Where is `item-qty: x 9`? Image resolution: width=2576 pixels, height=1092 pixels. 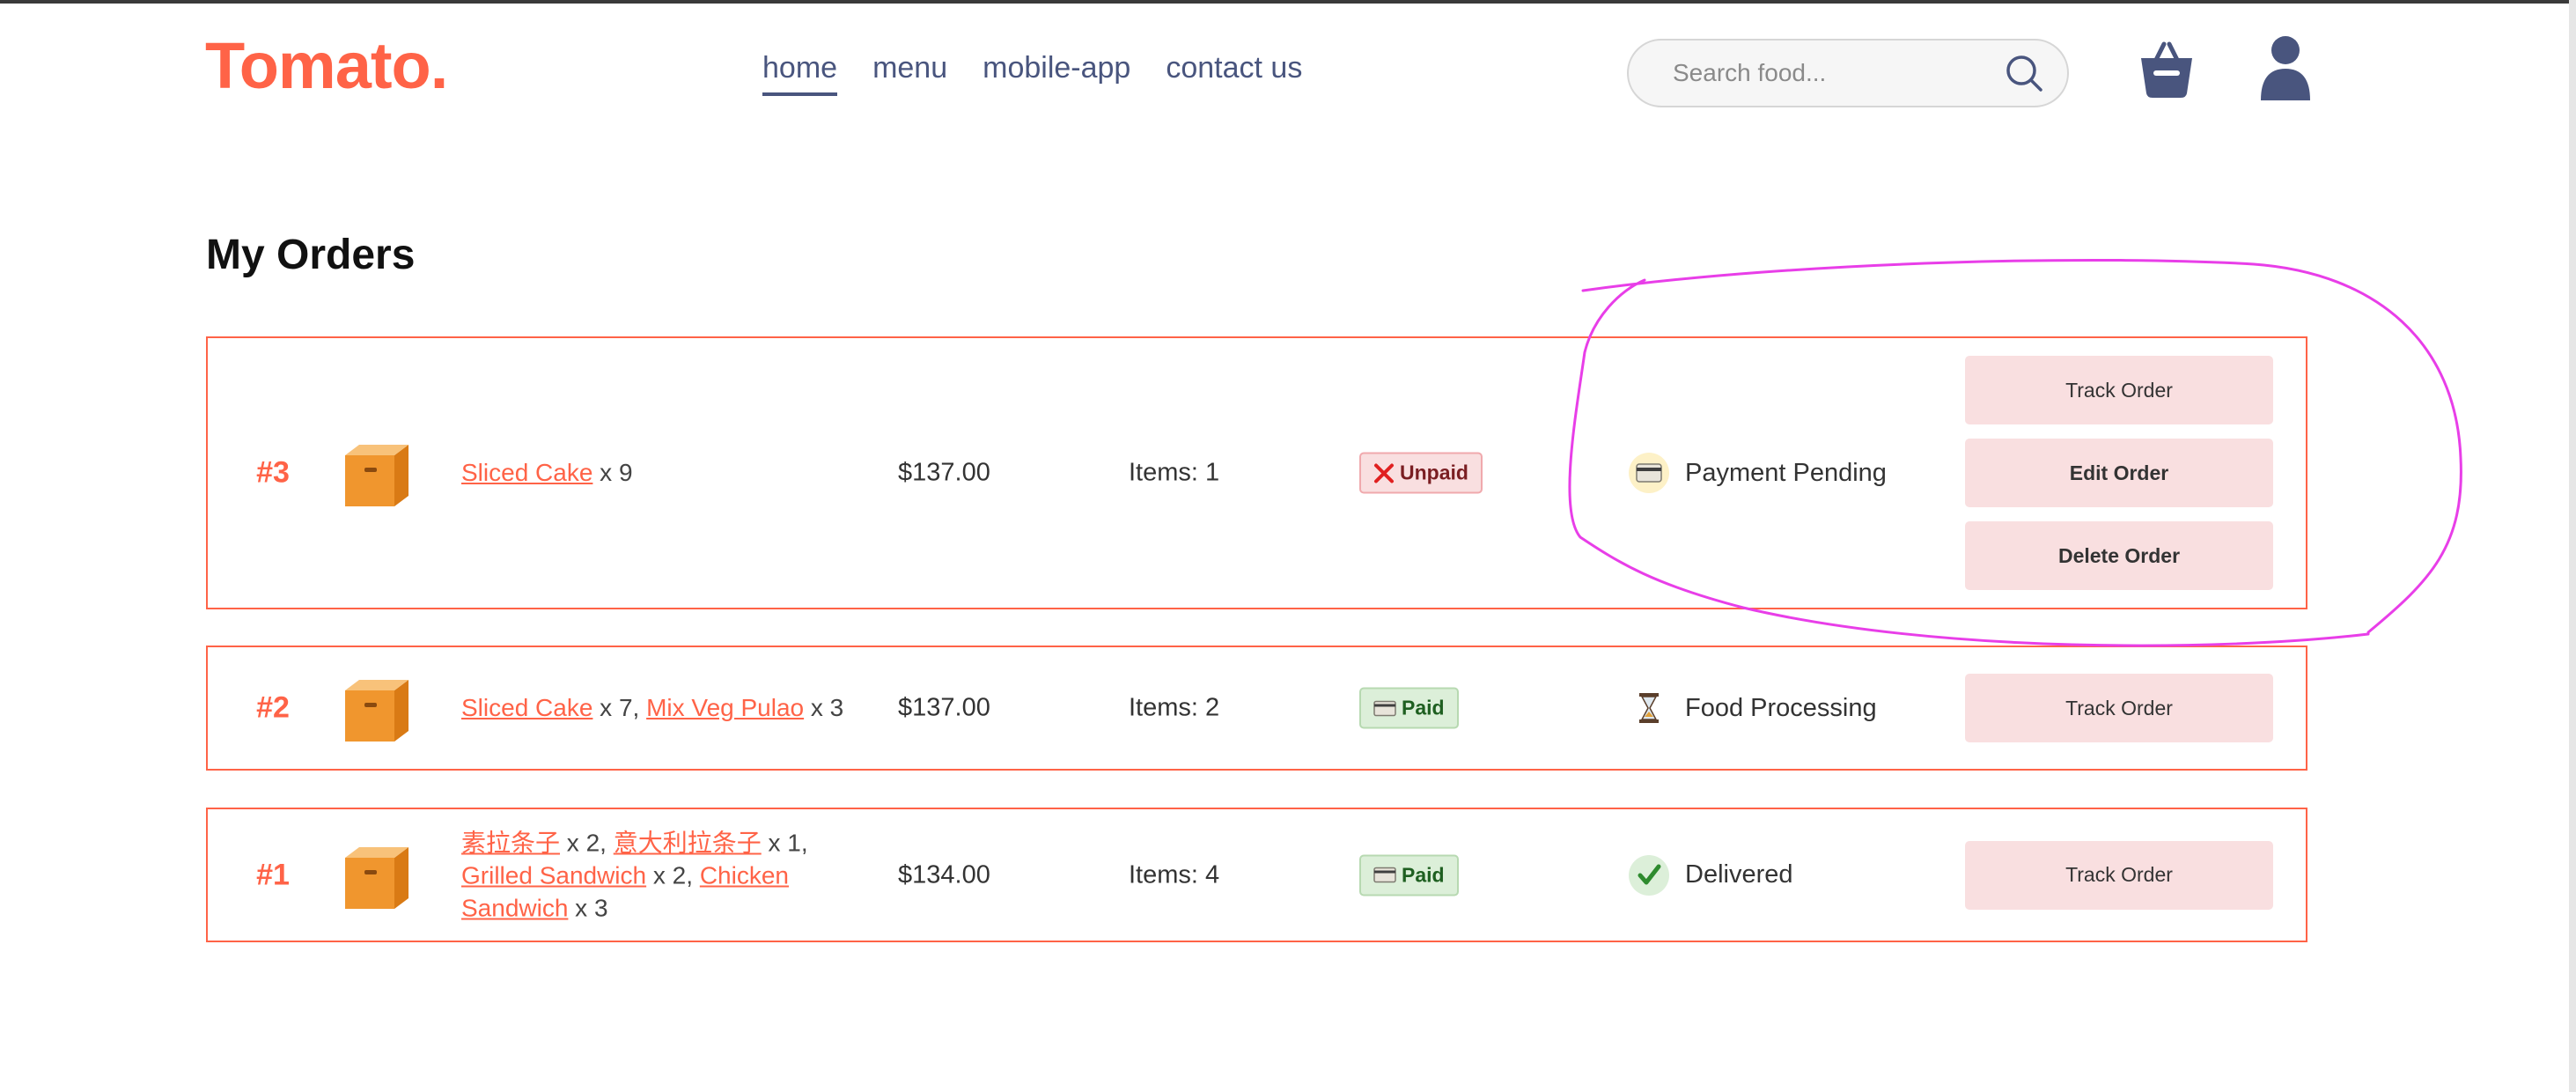
item-qty: x 9 is located at coordinates (613, 472).